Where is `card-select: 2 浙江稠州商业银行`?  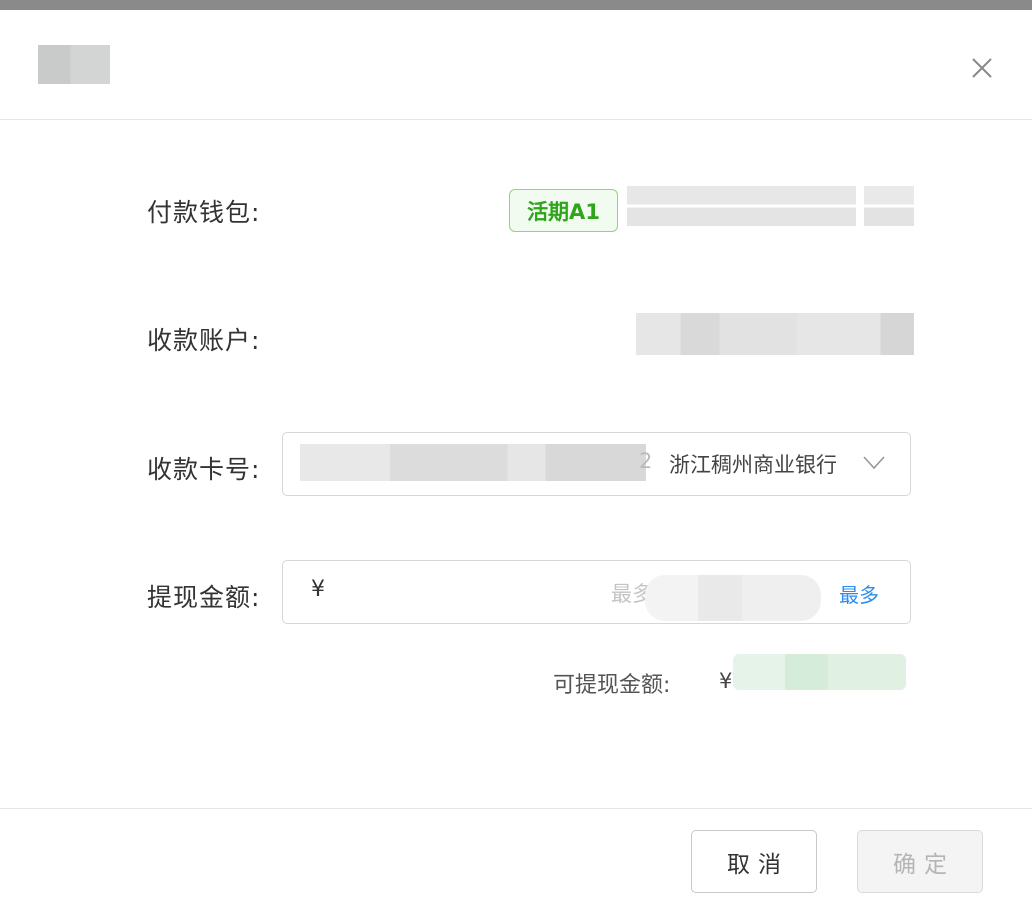
card-select: 2 浙江稠州商业银行 is located at coordinates (596, 464).